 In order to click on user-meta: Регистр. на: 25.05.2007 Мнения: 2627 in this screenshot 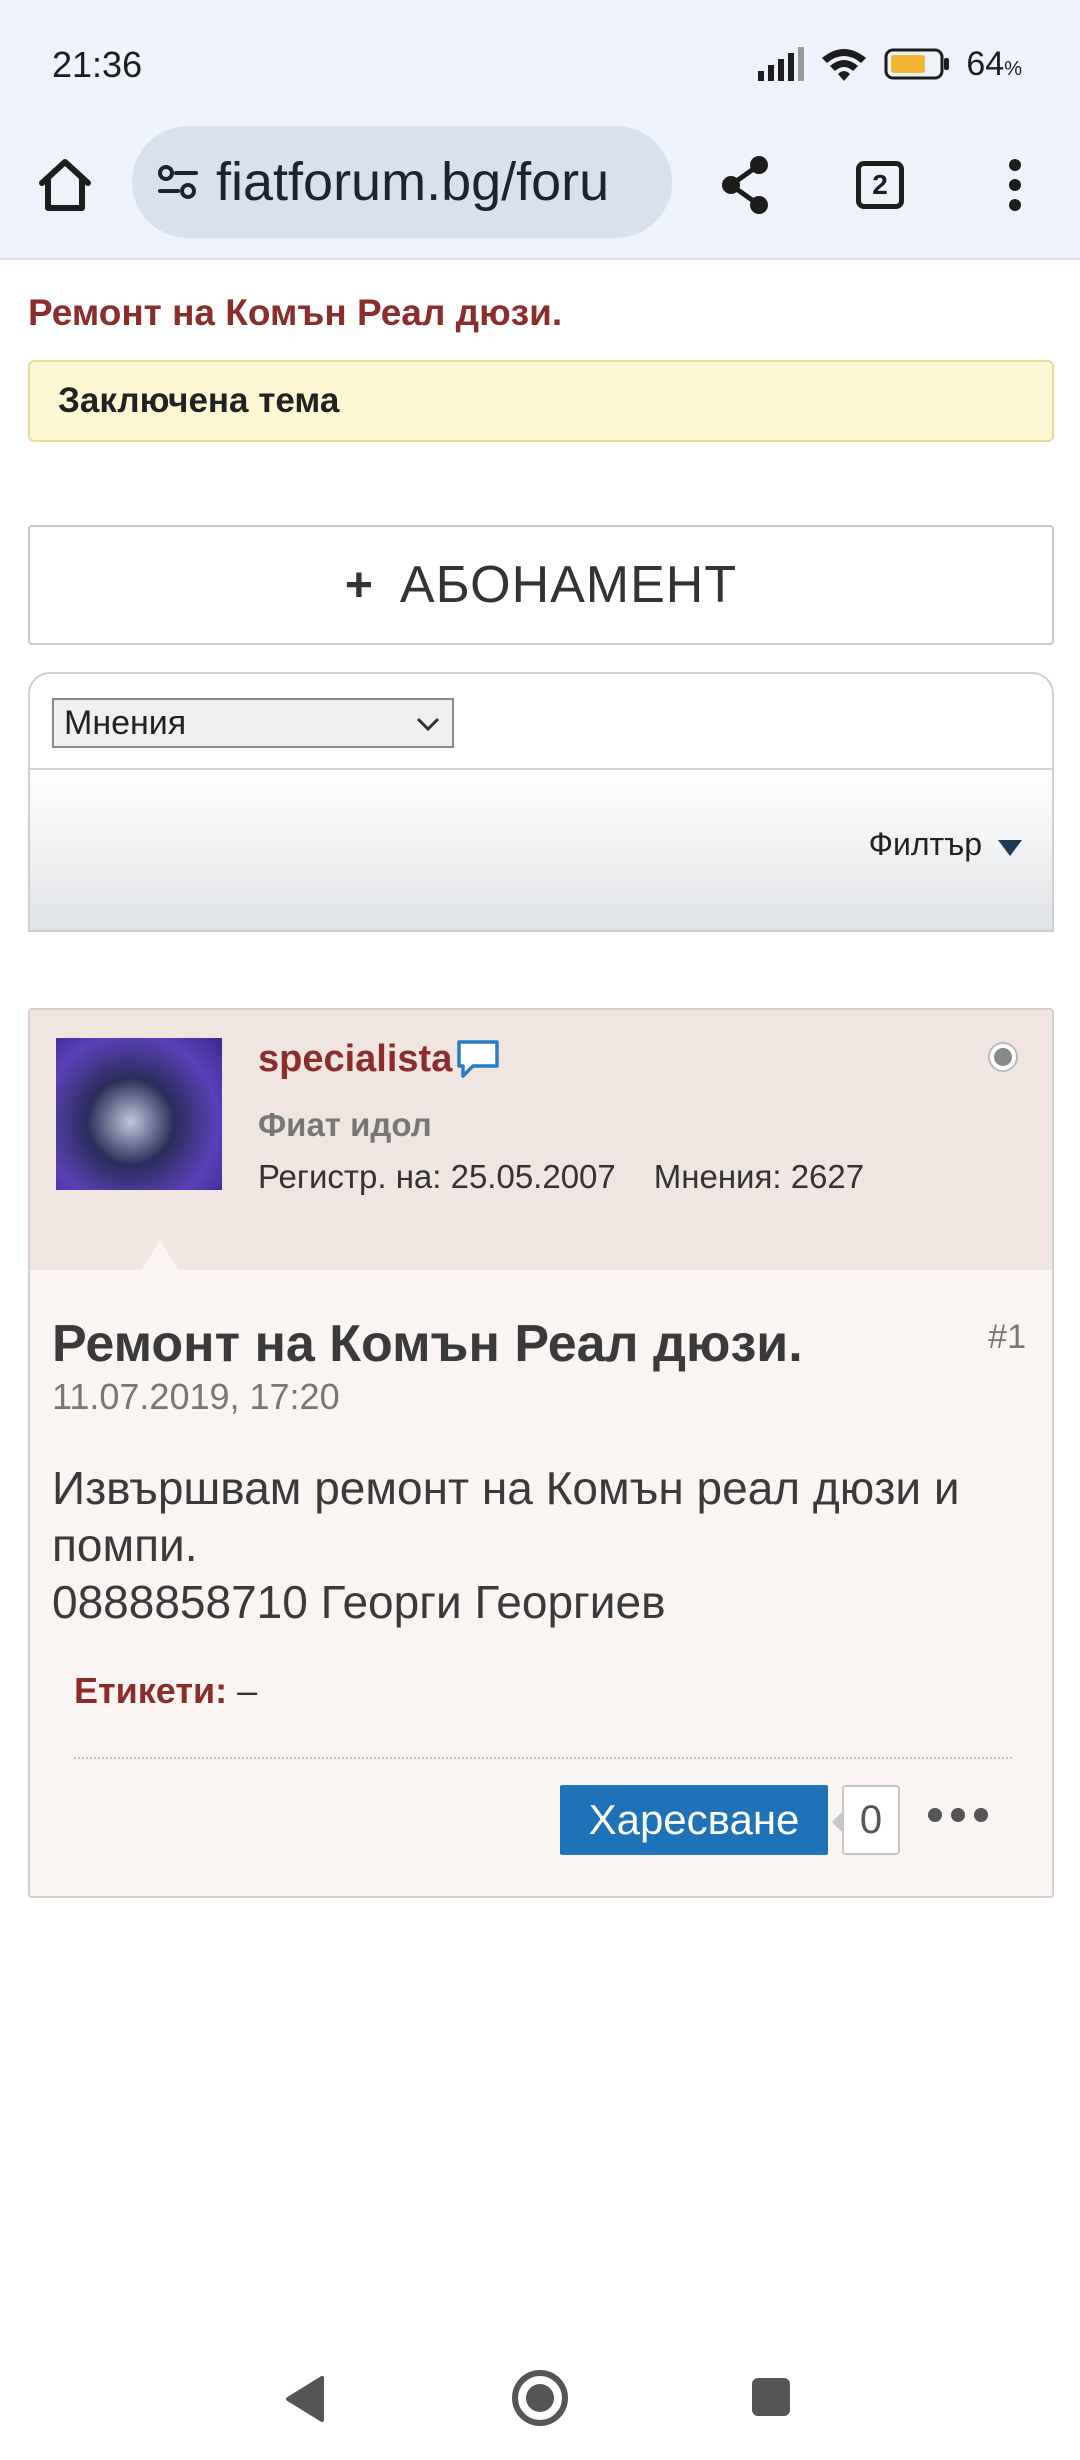, I will do `click(561, 1177)`.